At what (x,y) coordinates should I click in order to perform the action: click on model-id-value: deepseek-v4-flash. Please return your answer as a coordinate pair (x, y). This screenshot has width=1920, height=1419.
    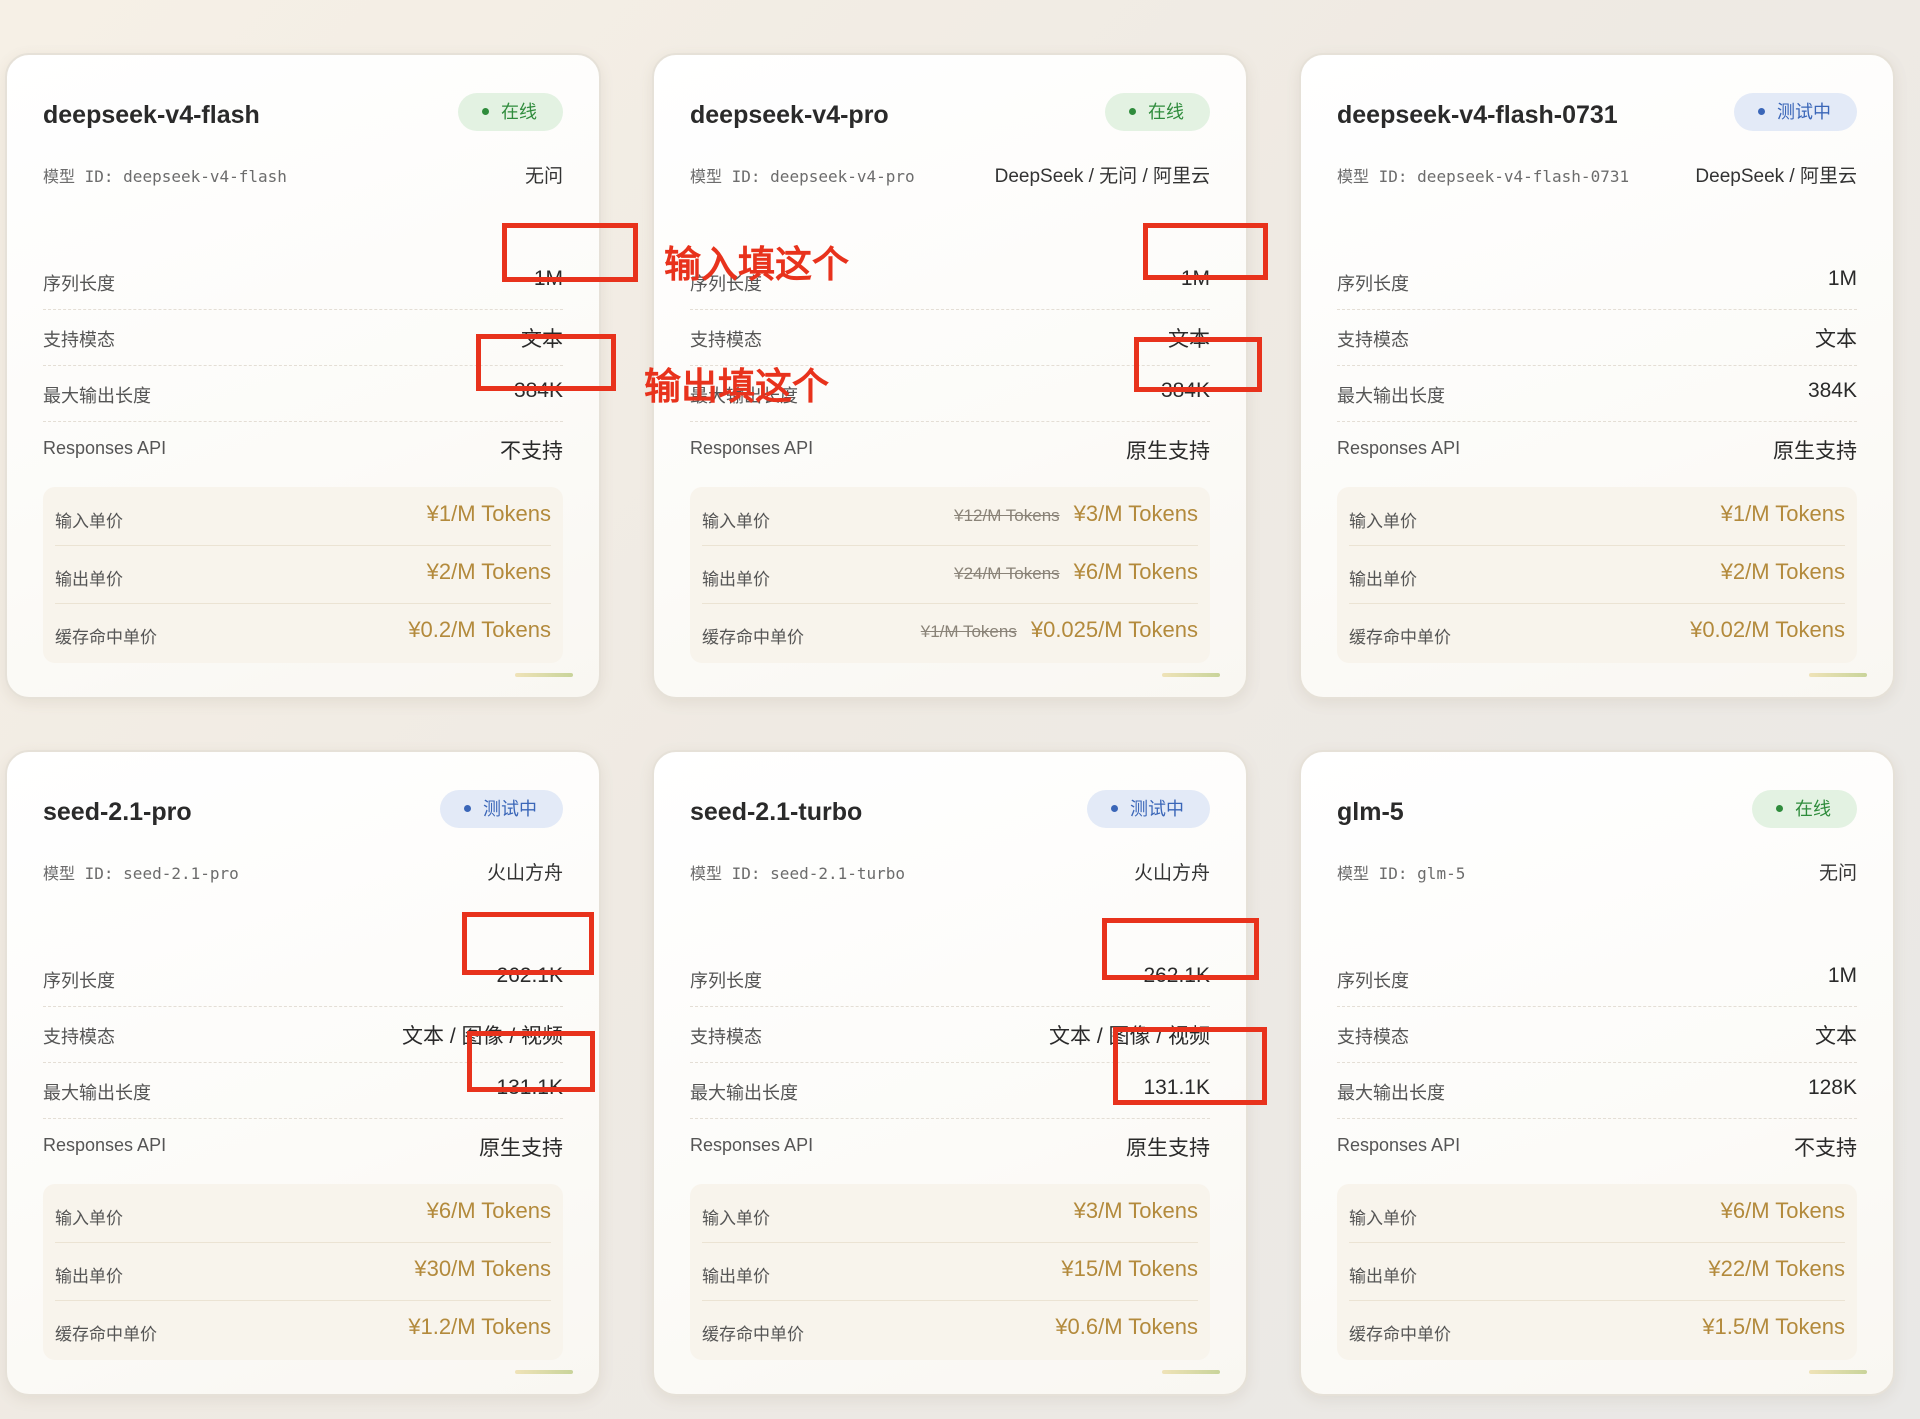
    Looking at the image, I should click on (205, 176).